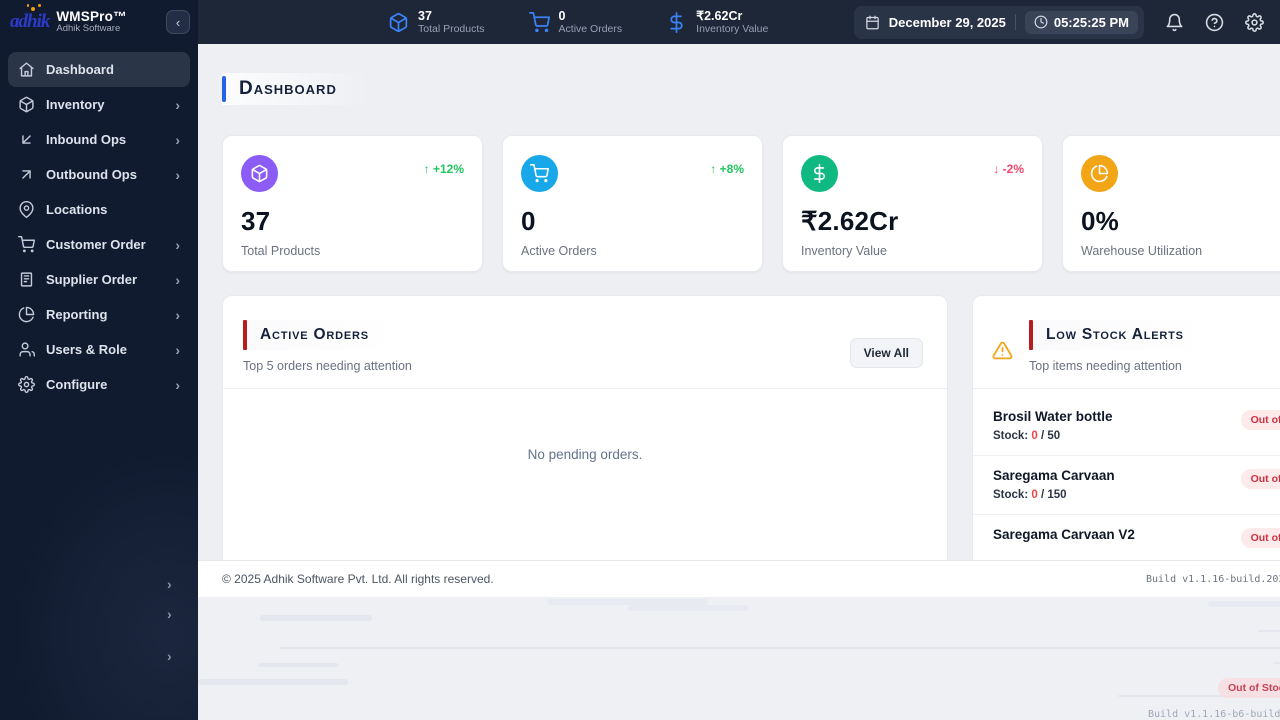 The height and width of the screenshot is (720, 1280). I want to click on section-title: Low Stock Alerts, so click(1126, 335).